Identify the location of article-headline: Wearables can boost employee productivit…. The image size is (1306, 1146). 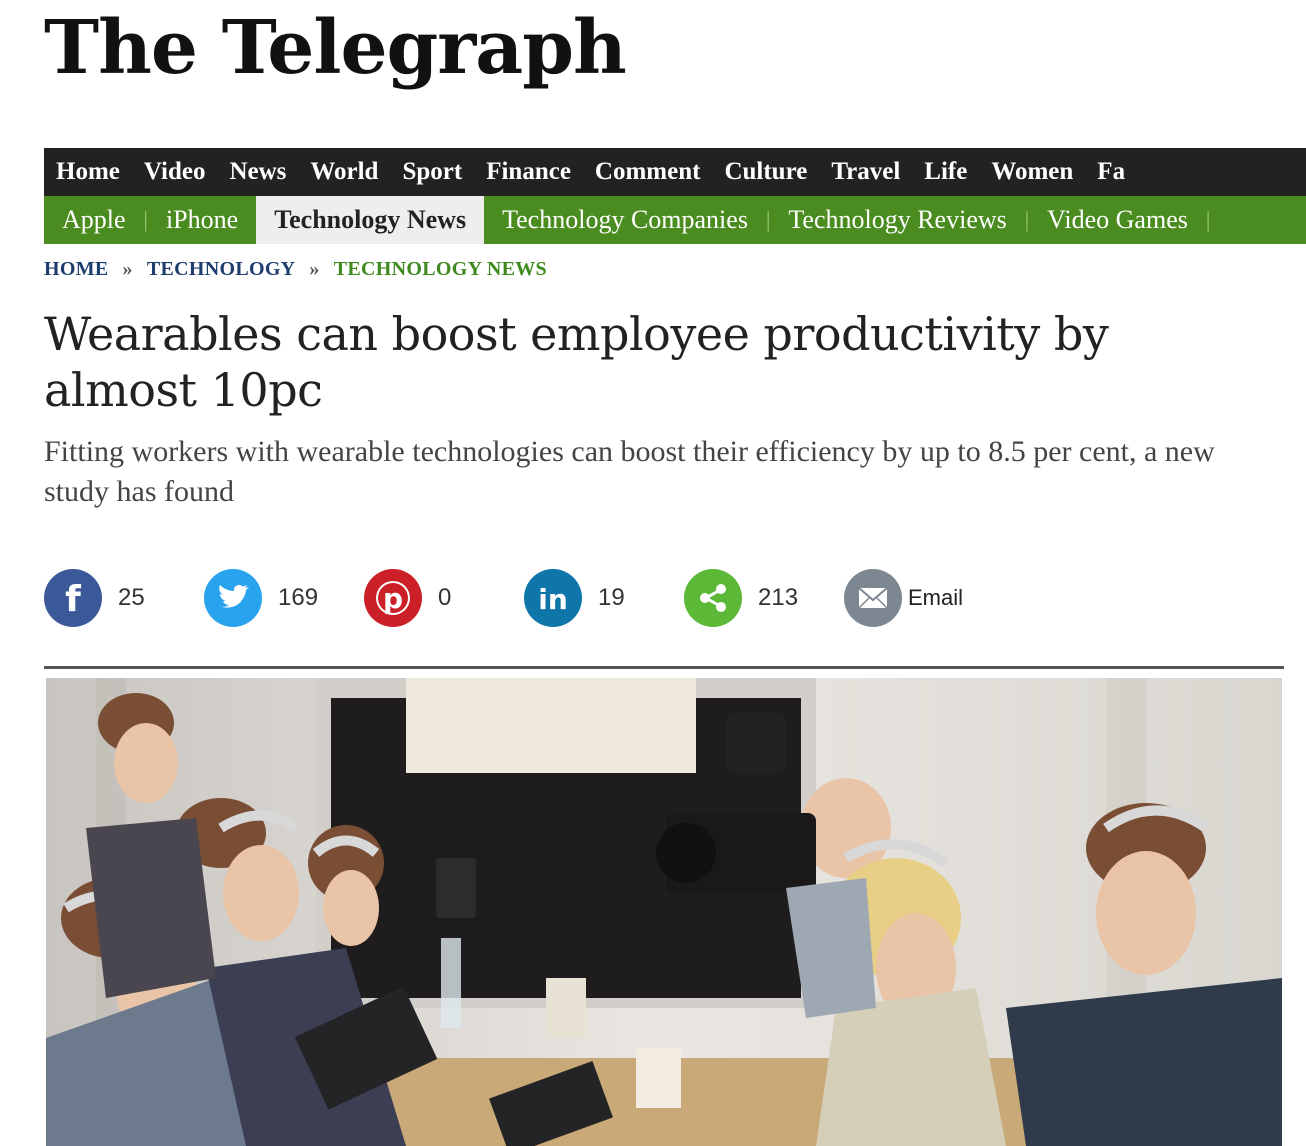
(576, 362).